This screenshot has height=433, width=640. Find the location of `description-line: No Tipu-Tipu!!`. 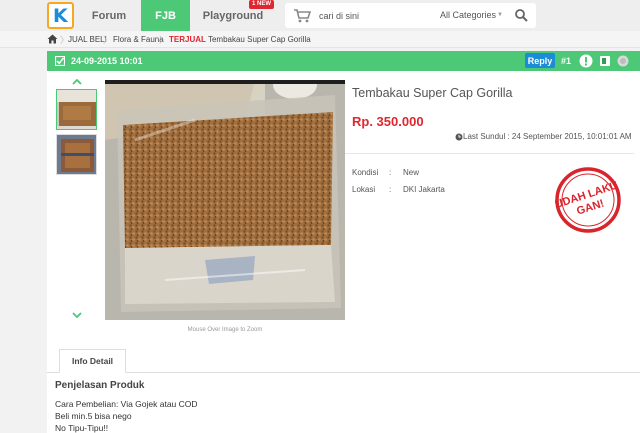

description-line: No Tipu-Tipu!! is located at coordinates (82, 428).